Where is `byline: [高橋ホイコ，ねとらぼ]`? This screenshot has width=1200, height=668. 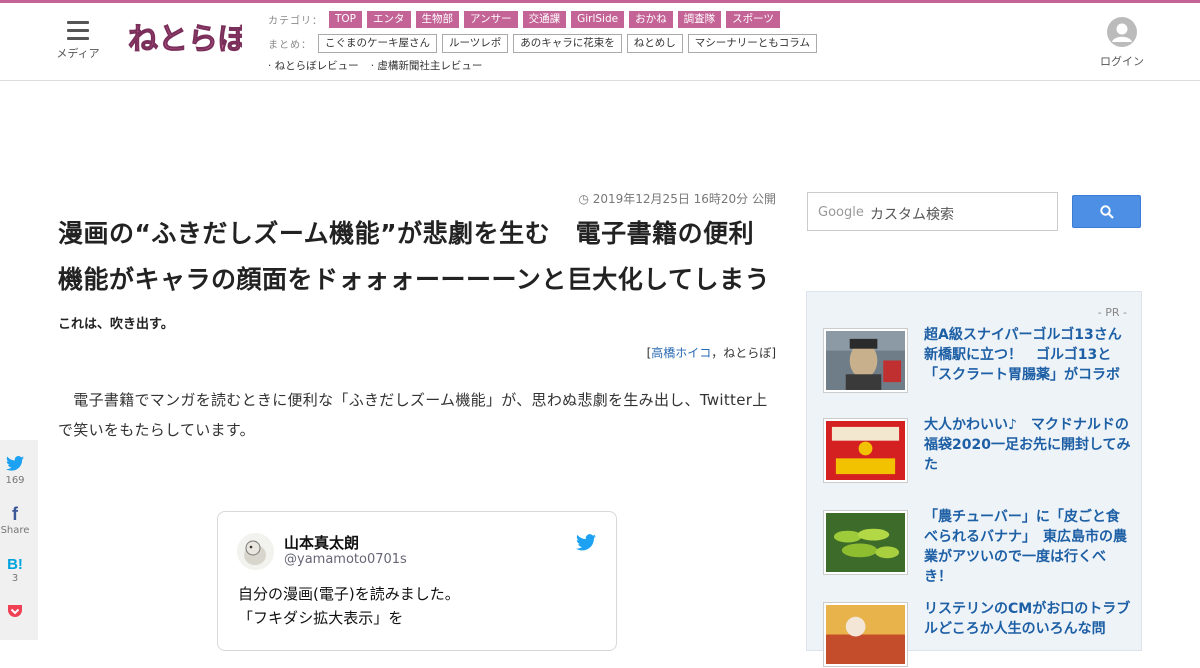 byline: [高橋ホイコ，ねとらぼ] is located at coordinates (711, 353).